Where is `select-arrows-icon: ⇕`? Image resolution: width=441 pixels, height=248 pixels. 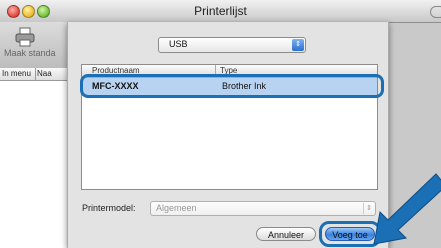 select-arrows-icon: ⇕ is located at coordinates (298, 45).